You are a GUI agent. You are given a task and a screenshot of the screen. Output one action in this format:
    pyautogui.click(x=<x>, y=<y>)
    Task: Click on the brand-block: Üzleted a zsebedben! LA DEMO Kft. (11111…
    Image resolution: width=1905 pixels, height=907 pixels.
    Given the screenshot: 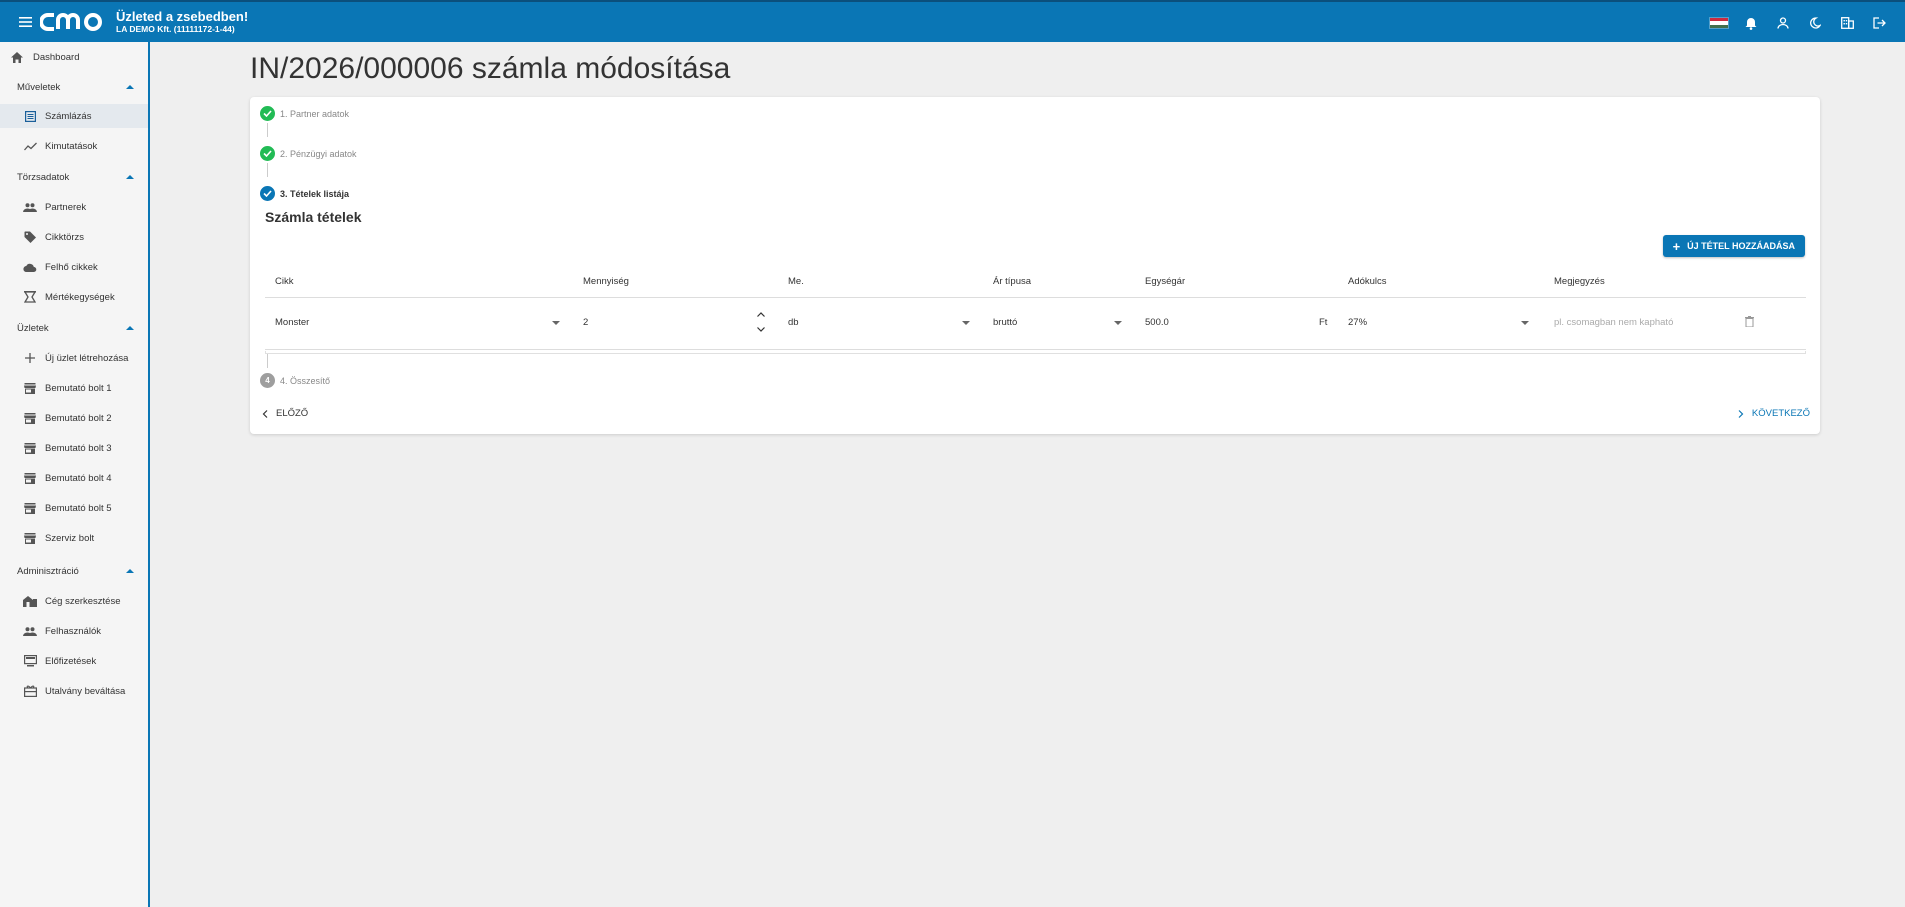 What is the action you would take?
    pyautogui.click(x=182, y=22)
    